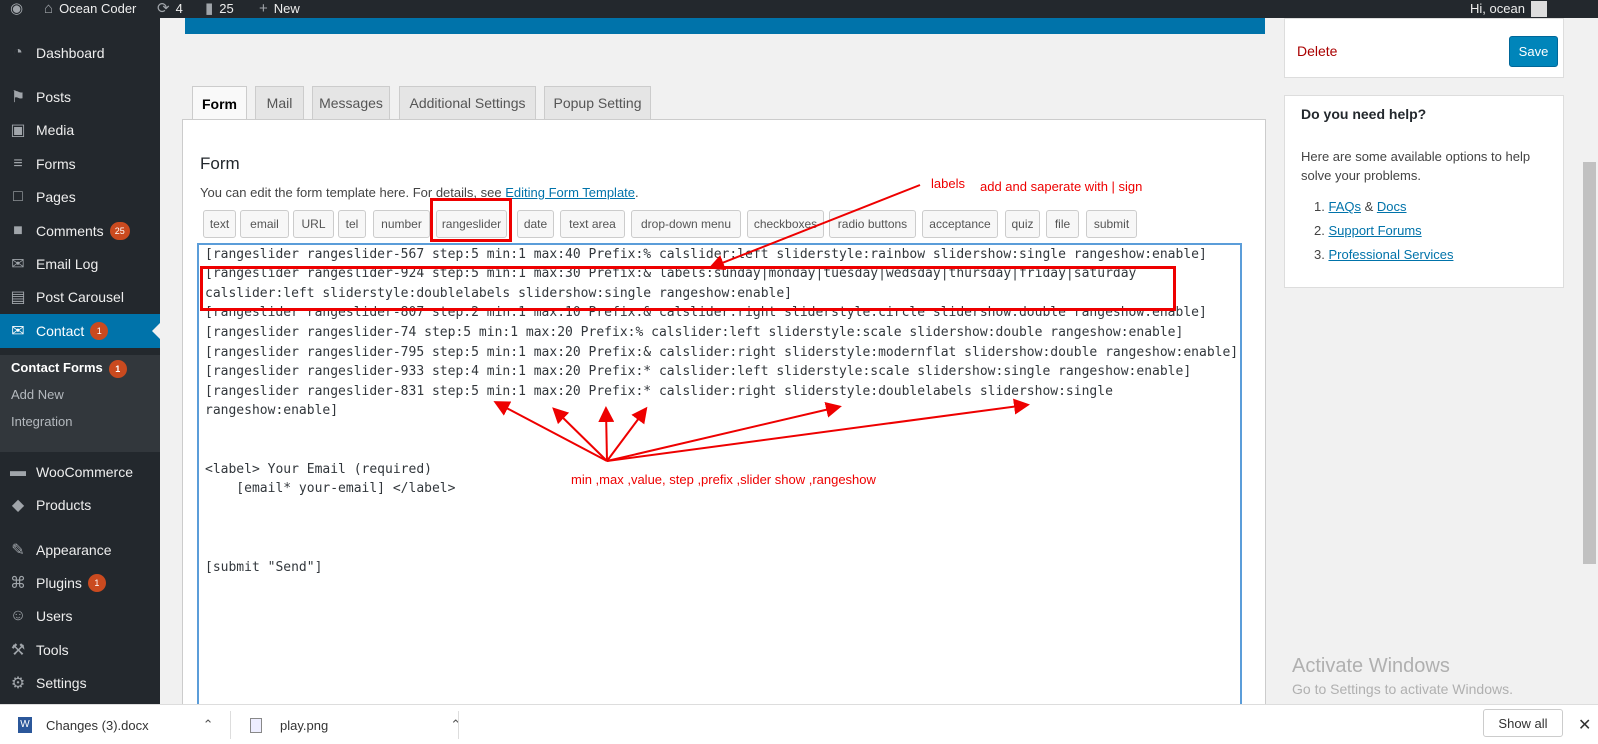  I want to click on show-all-button: Show all, so click(1523, 723).